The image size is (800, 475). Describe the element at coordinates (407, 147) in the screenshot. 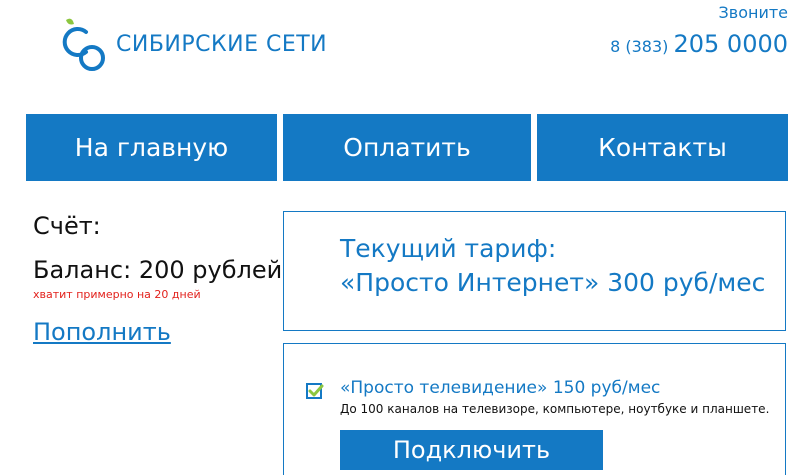

I see `nav-pay-button: Оплатить` at that location.